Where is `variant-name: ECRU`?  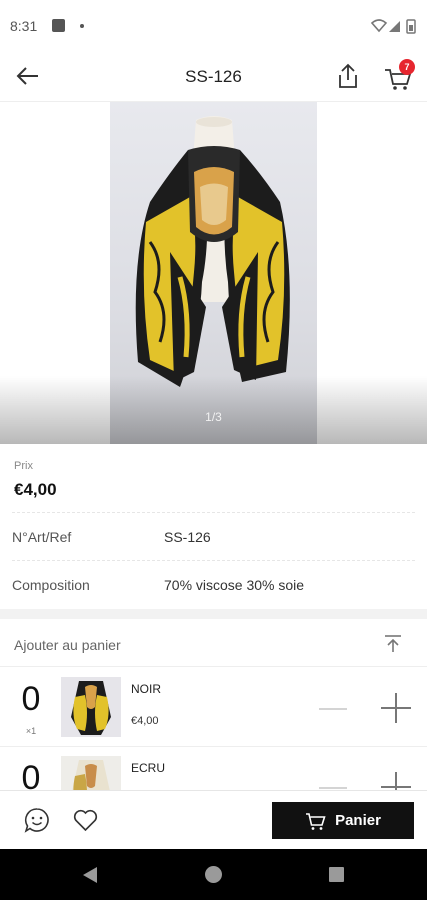 variant-name: ECRU is located at coordinates (148, 768).